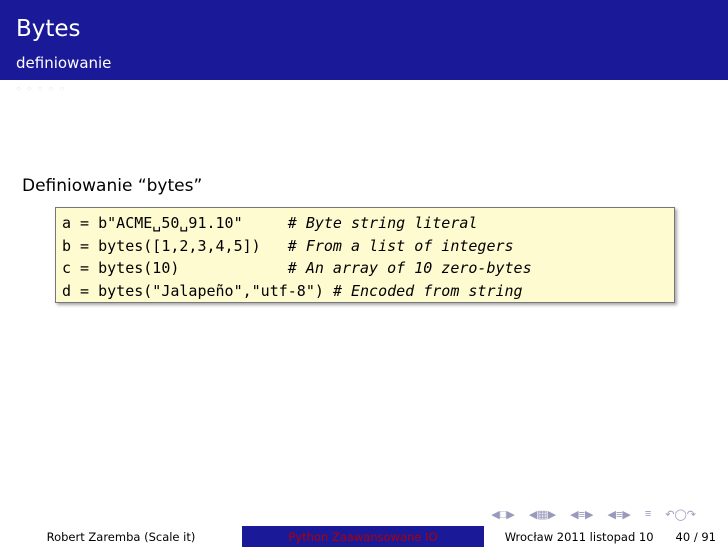 The width and height of the screenshot is (728, 547). What do you see at coordinates (680, 514) in the screenshot?
I see `nav-search-icon: ↶◯↷` at bounding box center [680, 514].